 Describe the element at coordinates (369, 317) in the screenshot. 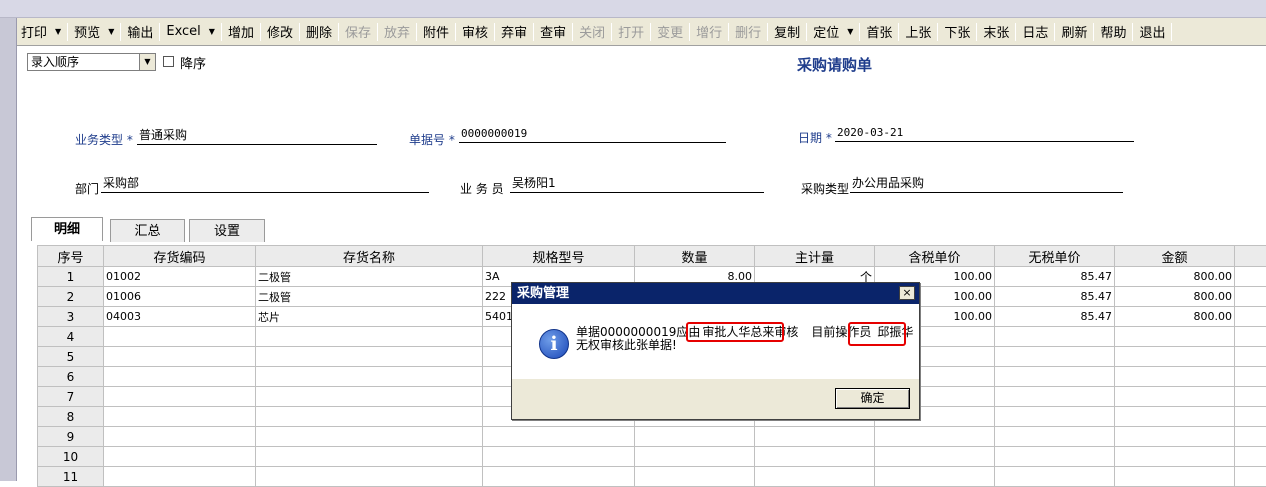

I see `table-cell: 芯片` at that location.